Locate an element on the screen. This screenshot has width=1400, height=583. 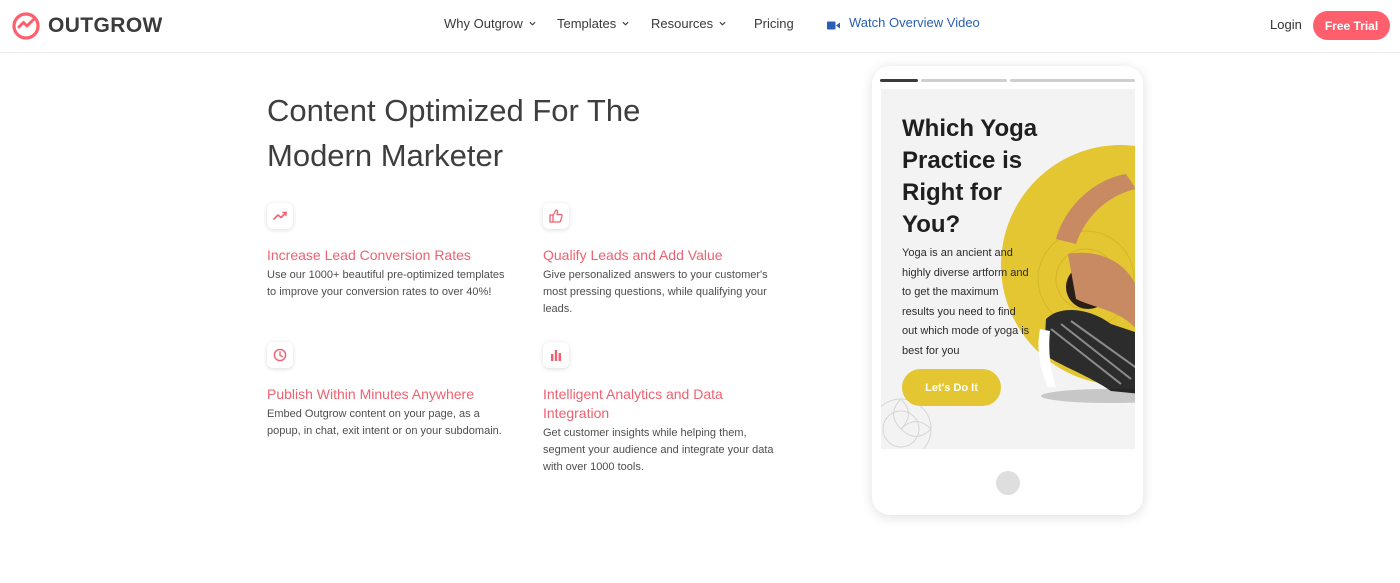
feature-title: Publish Within Minutes Anywhere is located at coordinates (370, 394).